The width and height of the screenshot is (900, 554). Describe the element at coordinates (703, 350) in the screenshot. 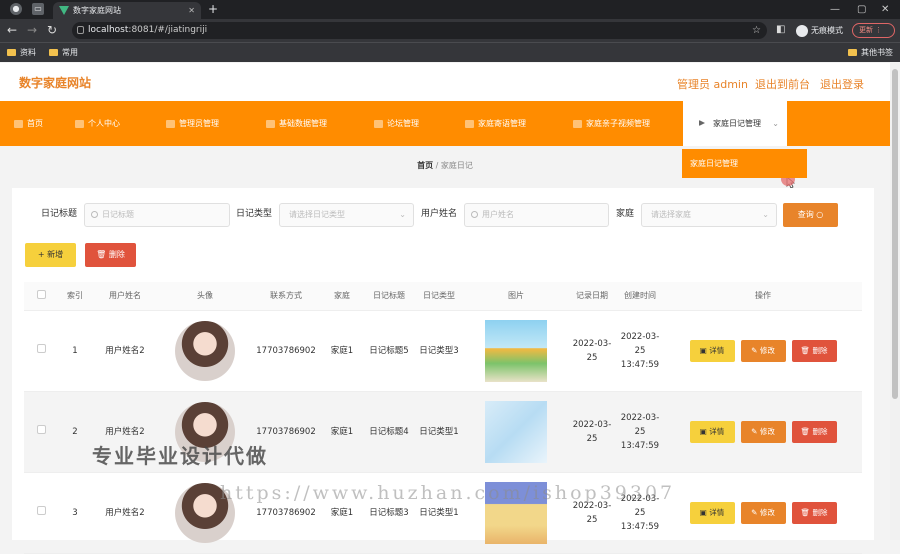

I see `detail-icon: ▣` at that location.